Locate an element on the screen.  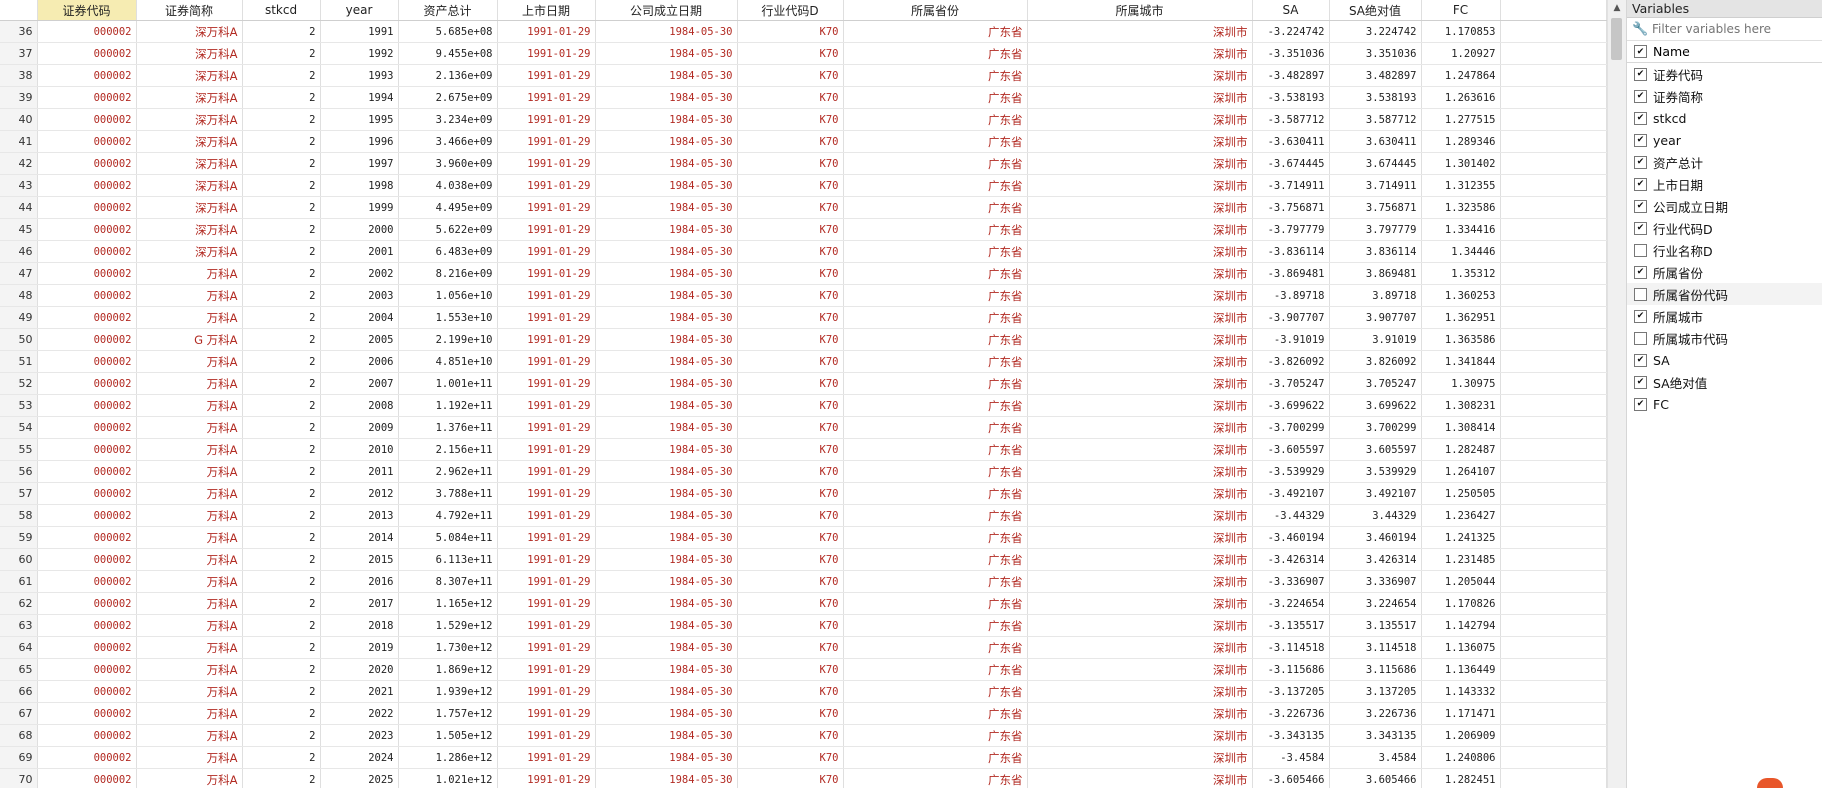
table-cell: 1.143332 is located at coordinates (1461, 691).